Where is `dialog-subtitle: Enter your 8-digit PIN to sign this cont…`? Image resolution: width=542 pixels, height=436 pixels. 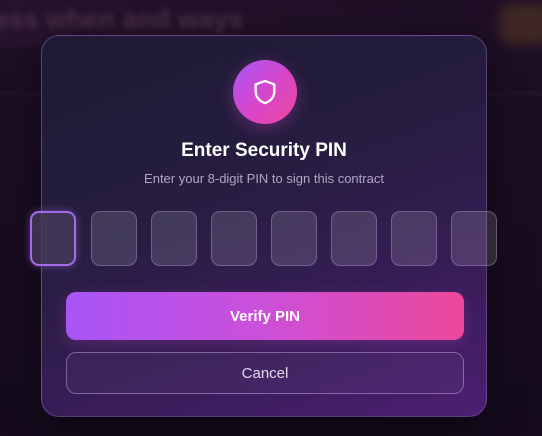 dialog-subtitle: Enter your 8-digit PIN to sign this cont… is located at coordinates (264, 178).